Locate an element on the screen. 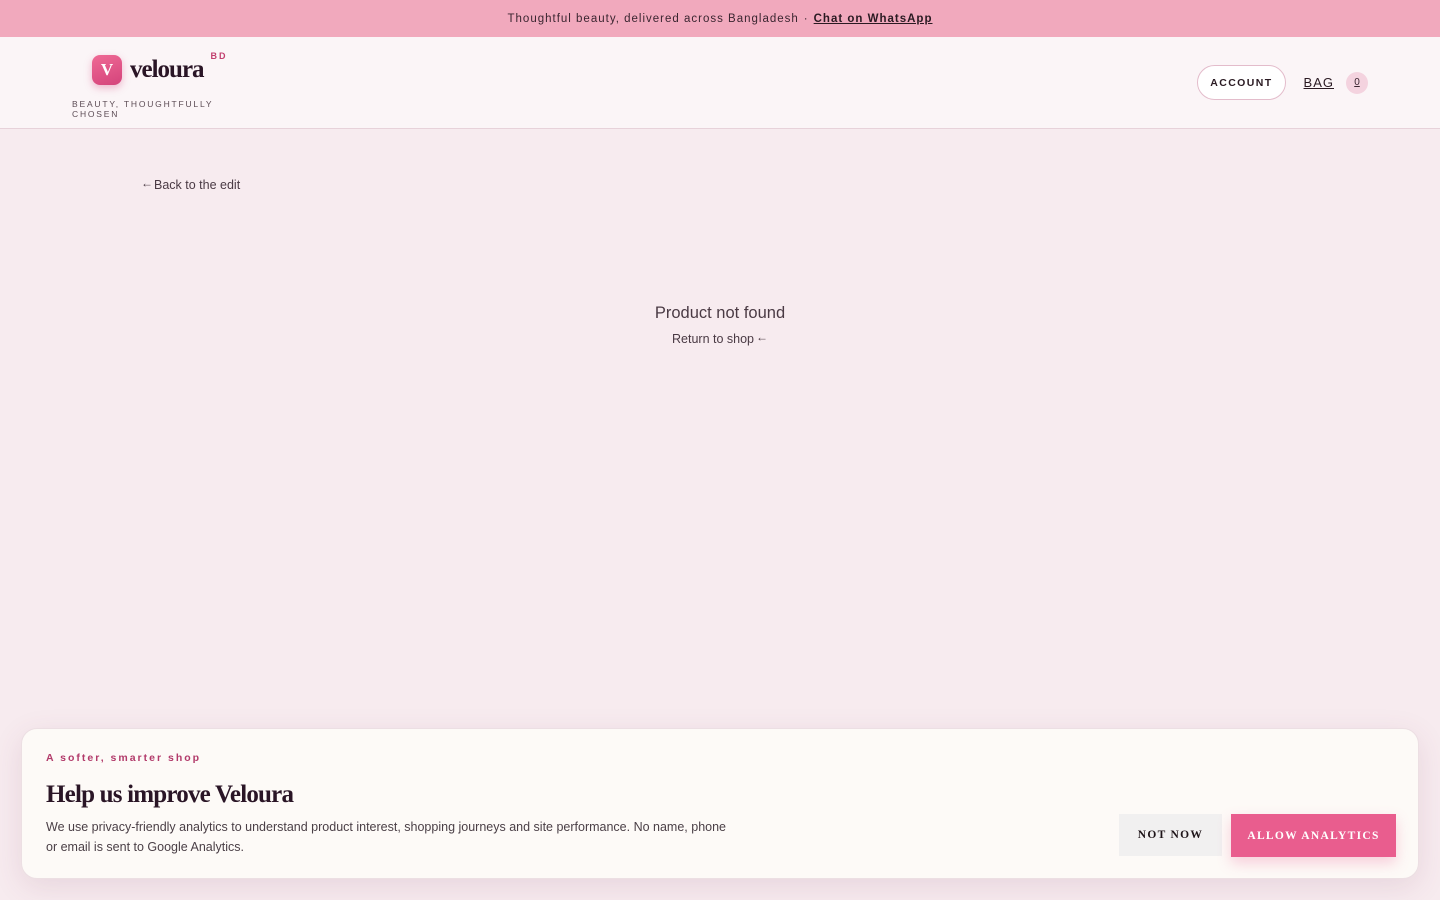  back-to-edit-label: Back to the edit is located at coordinates (197, 185).